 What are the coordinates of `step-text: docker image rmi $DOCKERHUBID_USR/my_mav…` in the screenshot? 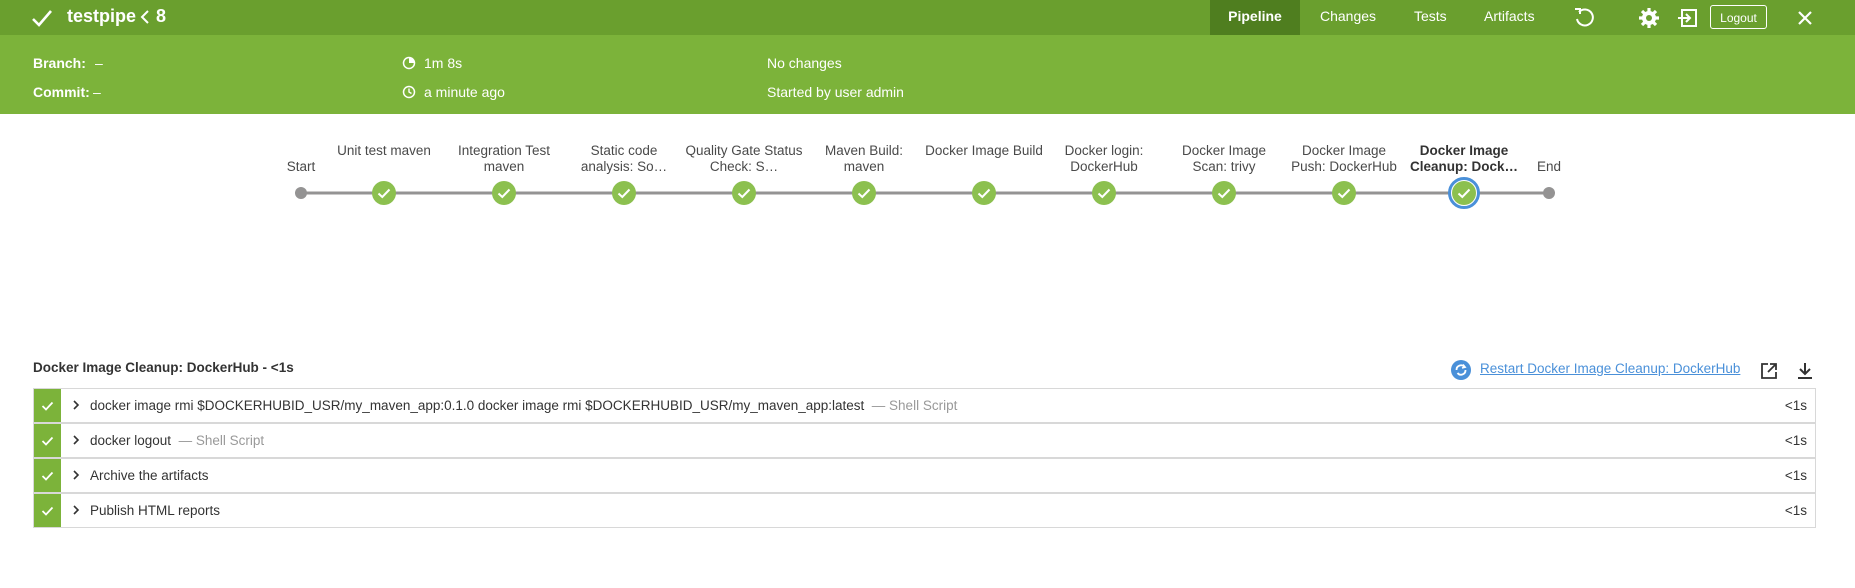 It's located at (523, 405).